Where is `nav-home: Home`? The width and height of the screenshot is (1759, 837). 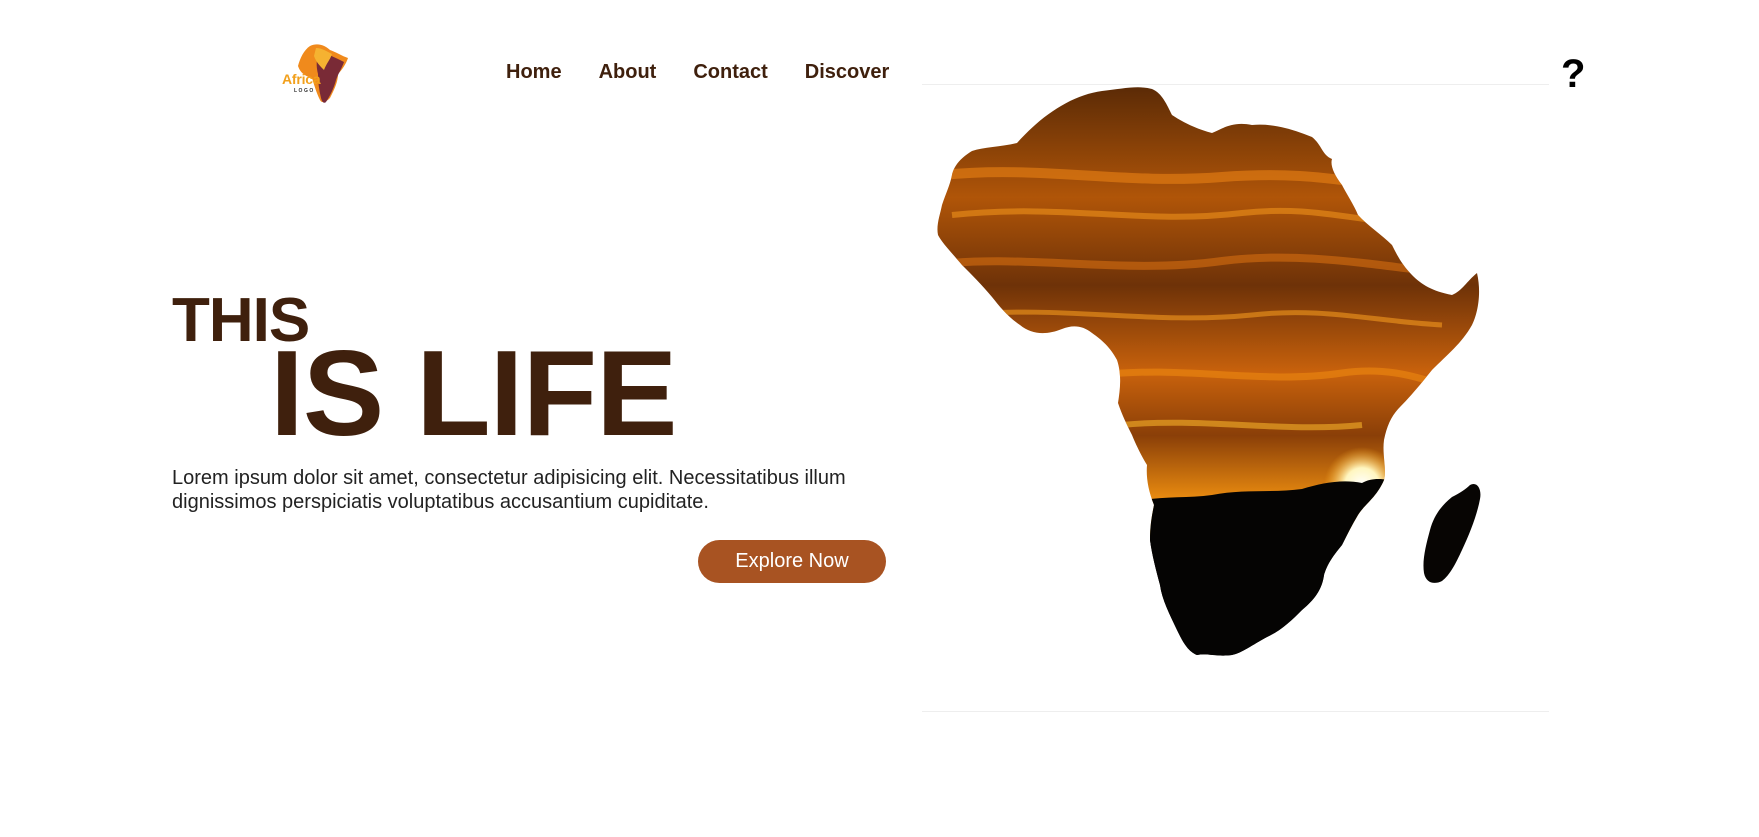
nav-home: Home is located at coordinates (534, 72).